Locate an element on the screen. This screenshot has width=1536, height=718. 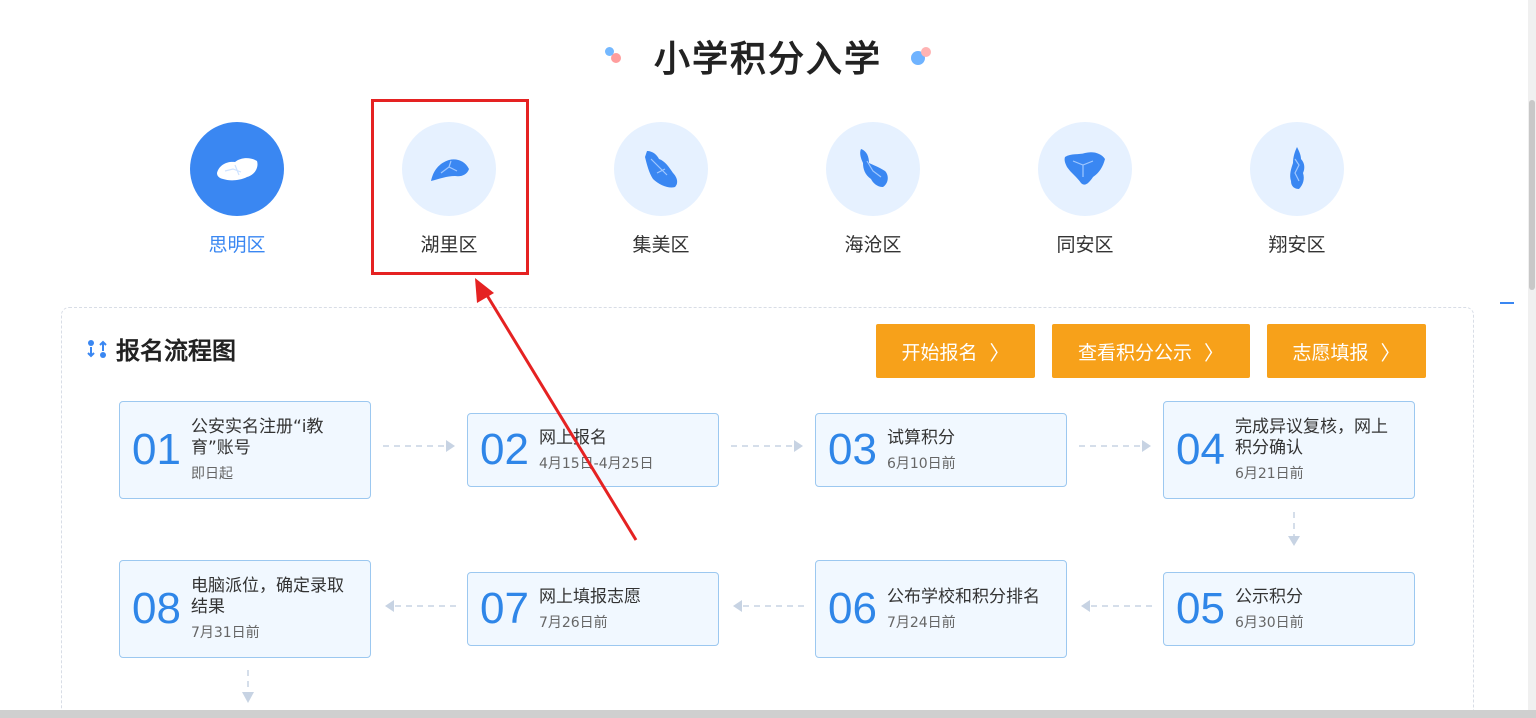
step-number: 03 is located at coordinates (852, 449).